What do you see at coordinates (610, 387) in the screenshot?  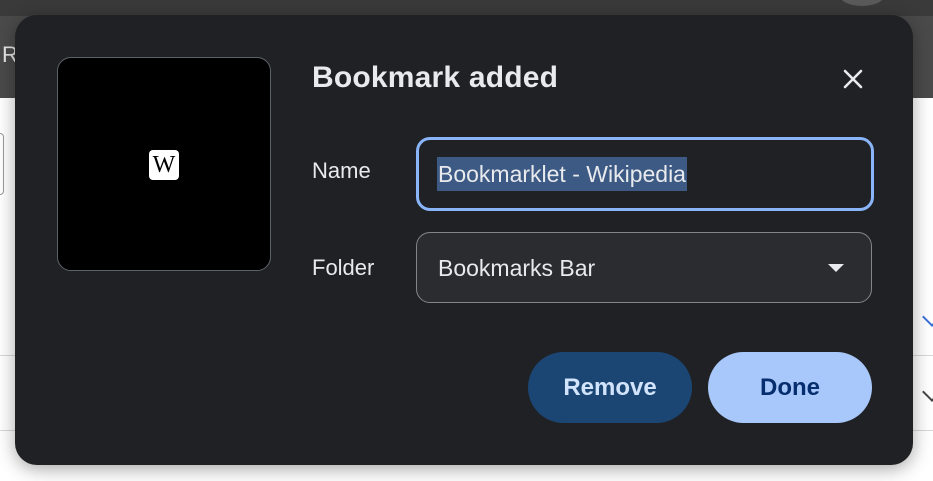 I see `remove-button: Remove` at bounding box center [610, 387].